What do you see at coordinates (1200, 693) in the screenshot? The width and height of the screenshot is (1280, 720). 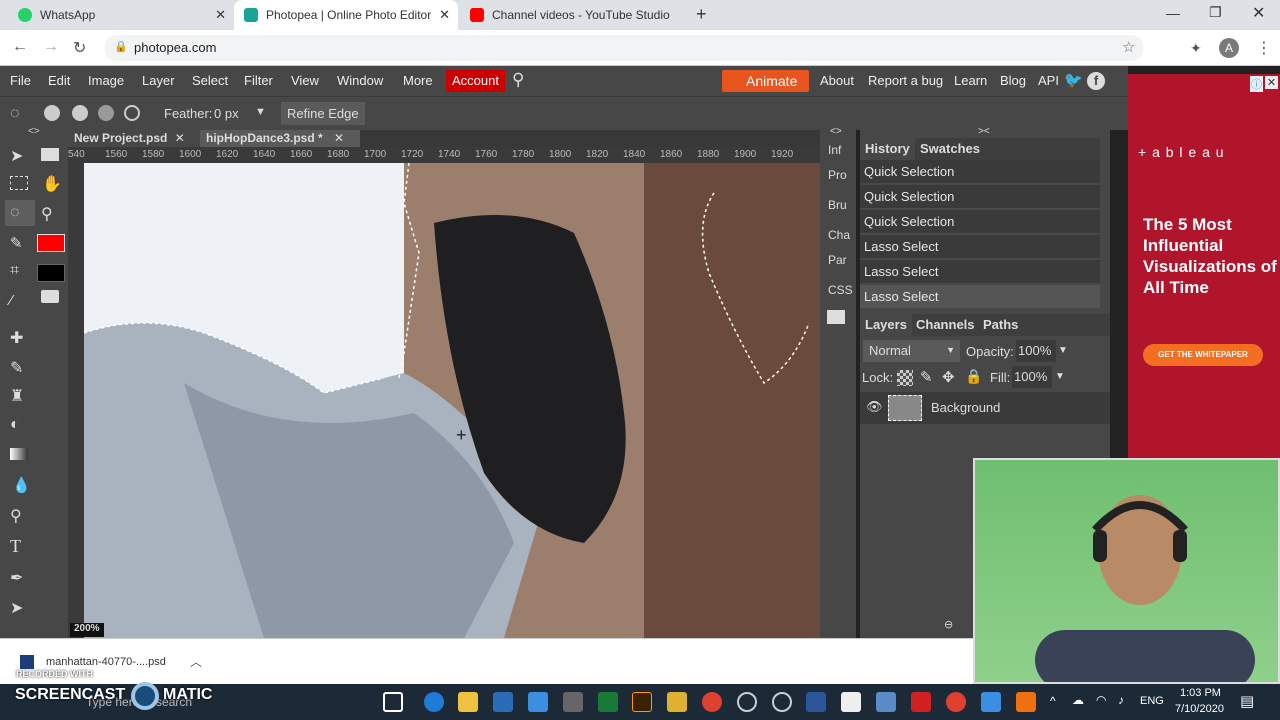 I see `clock-time: 1:03 PM` at bounding box center [1200, 693].